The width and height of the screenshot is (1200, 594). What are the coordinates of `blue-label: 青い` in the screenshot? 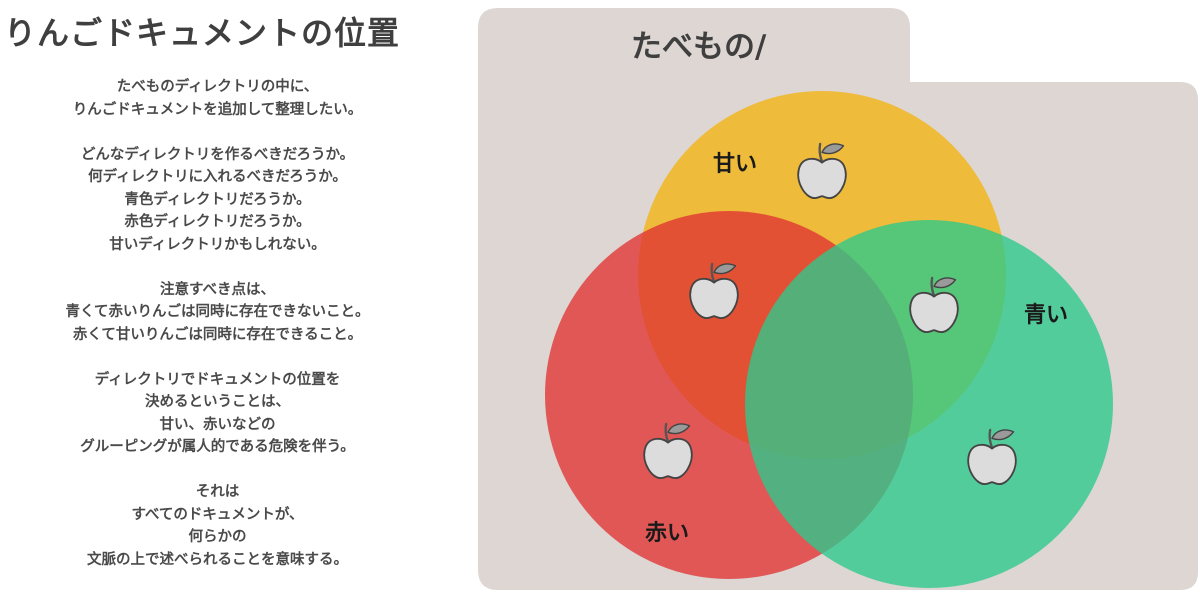 It's located at (1046, 315).